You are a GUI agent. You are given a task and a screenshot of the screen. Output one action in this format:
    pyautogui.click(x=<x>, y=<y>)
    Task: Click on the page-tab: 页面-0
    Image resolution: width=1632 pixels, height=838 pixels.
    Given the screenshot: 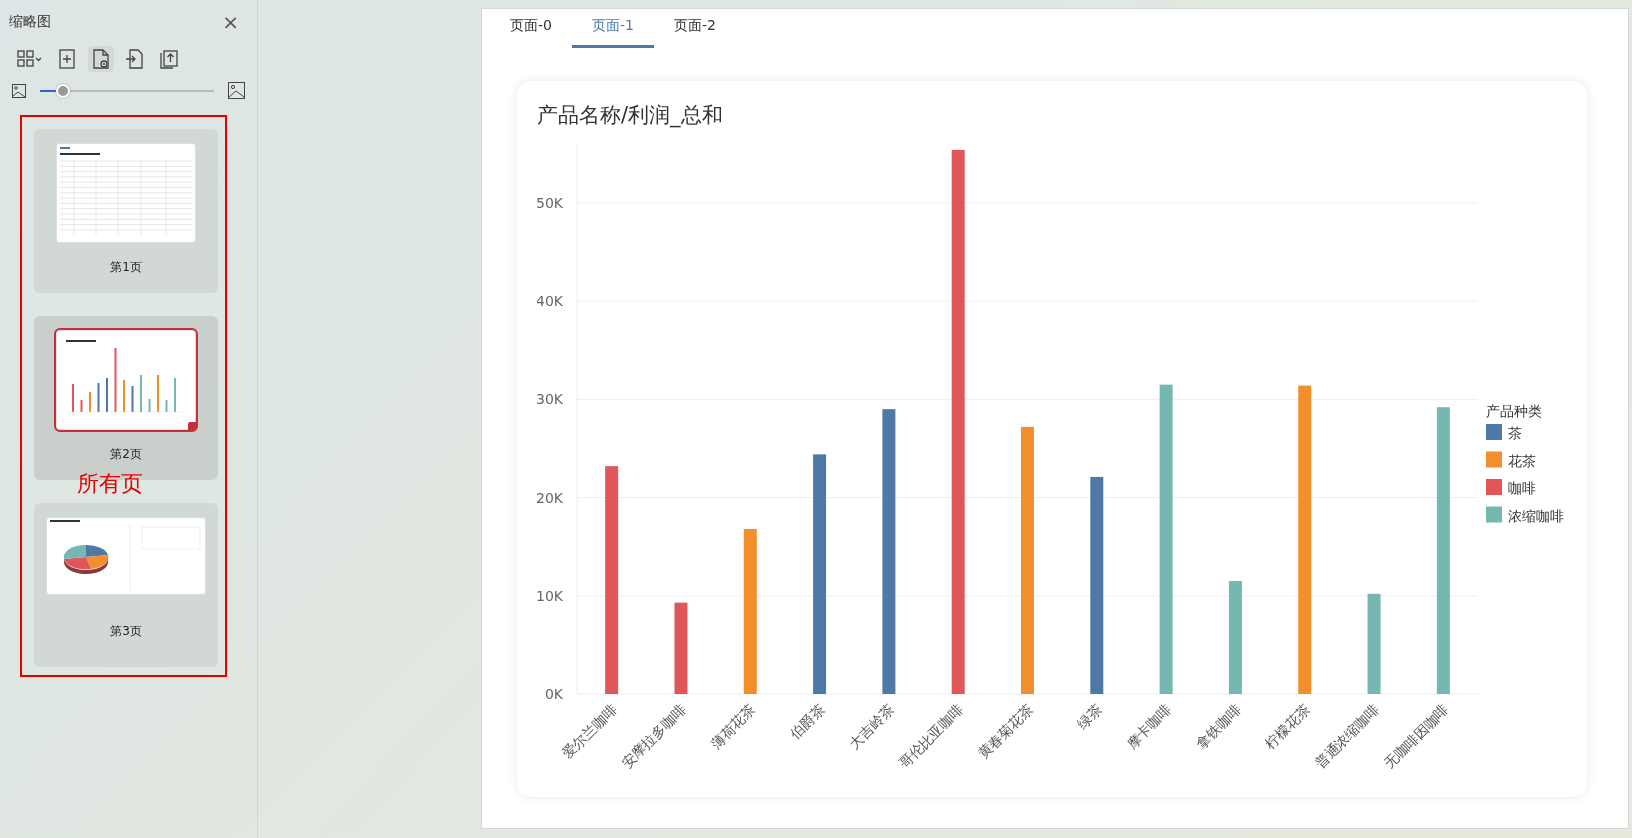 What is the action you would take?
    pyautogui.click(x=531, y=28)
    